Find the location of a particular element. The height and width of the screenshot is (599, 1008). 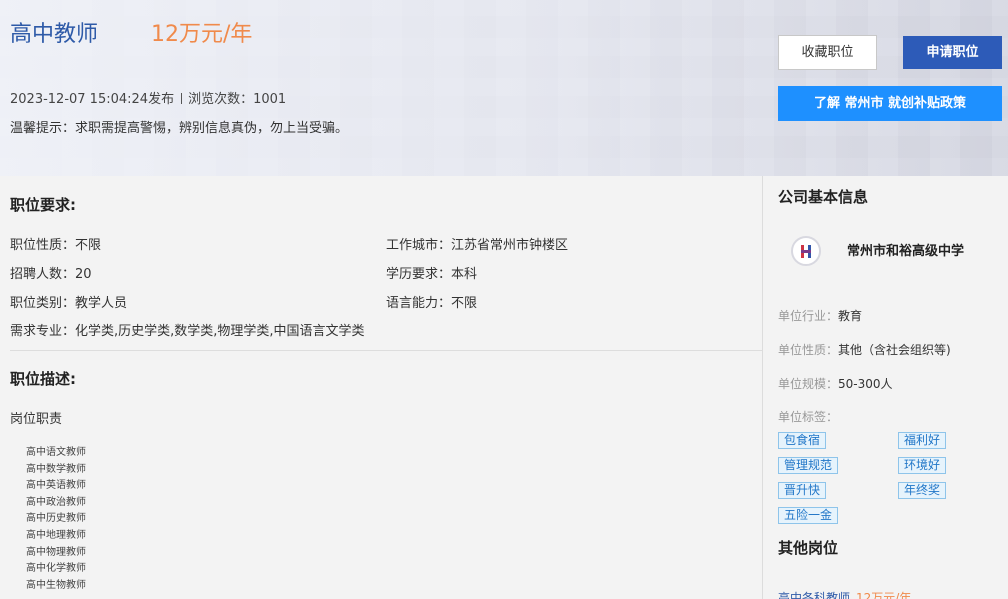

work-city-label: 工作城市： is located at coordinates (419, 245).